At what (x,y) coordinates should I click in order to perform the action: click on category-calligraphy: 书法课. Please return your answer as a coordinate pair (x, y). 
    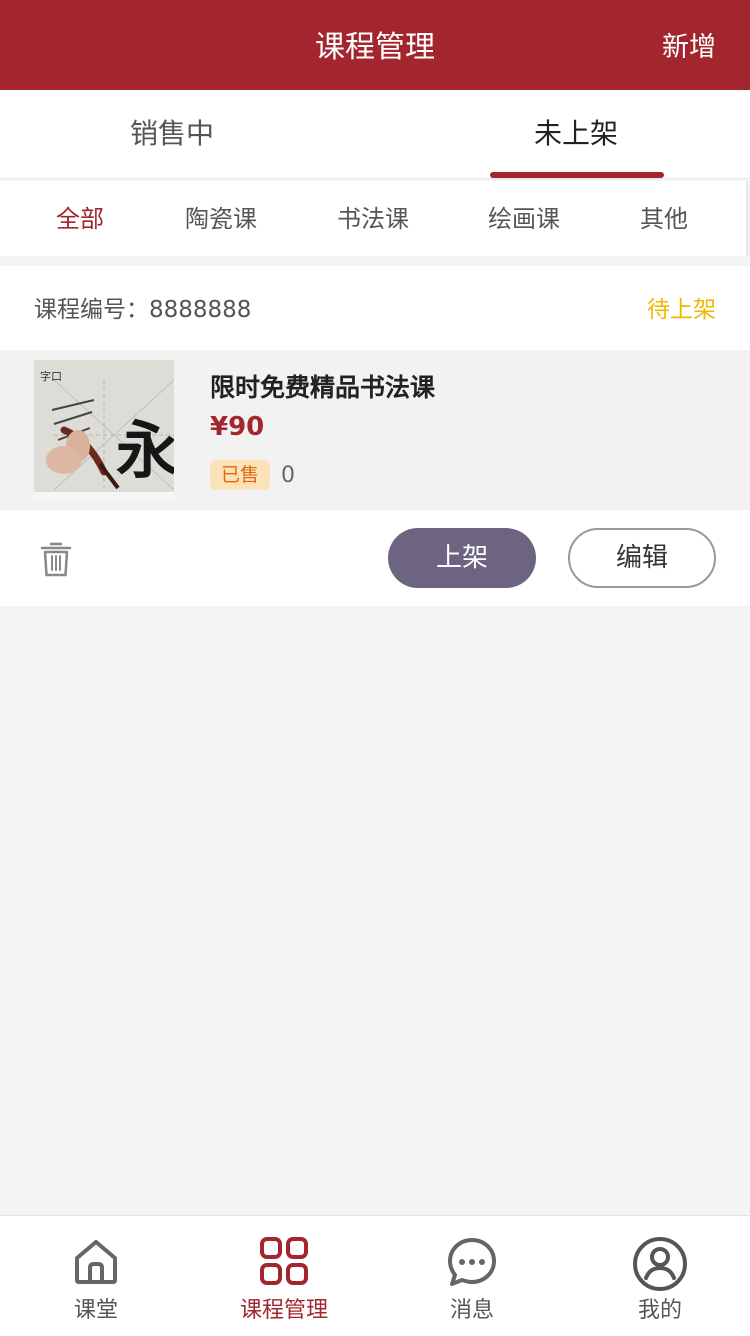
    Looking at the image, I should click on (373, 218).